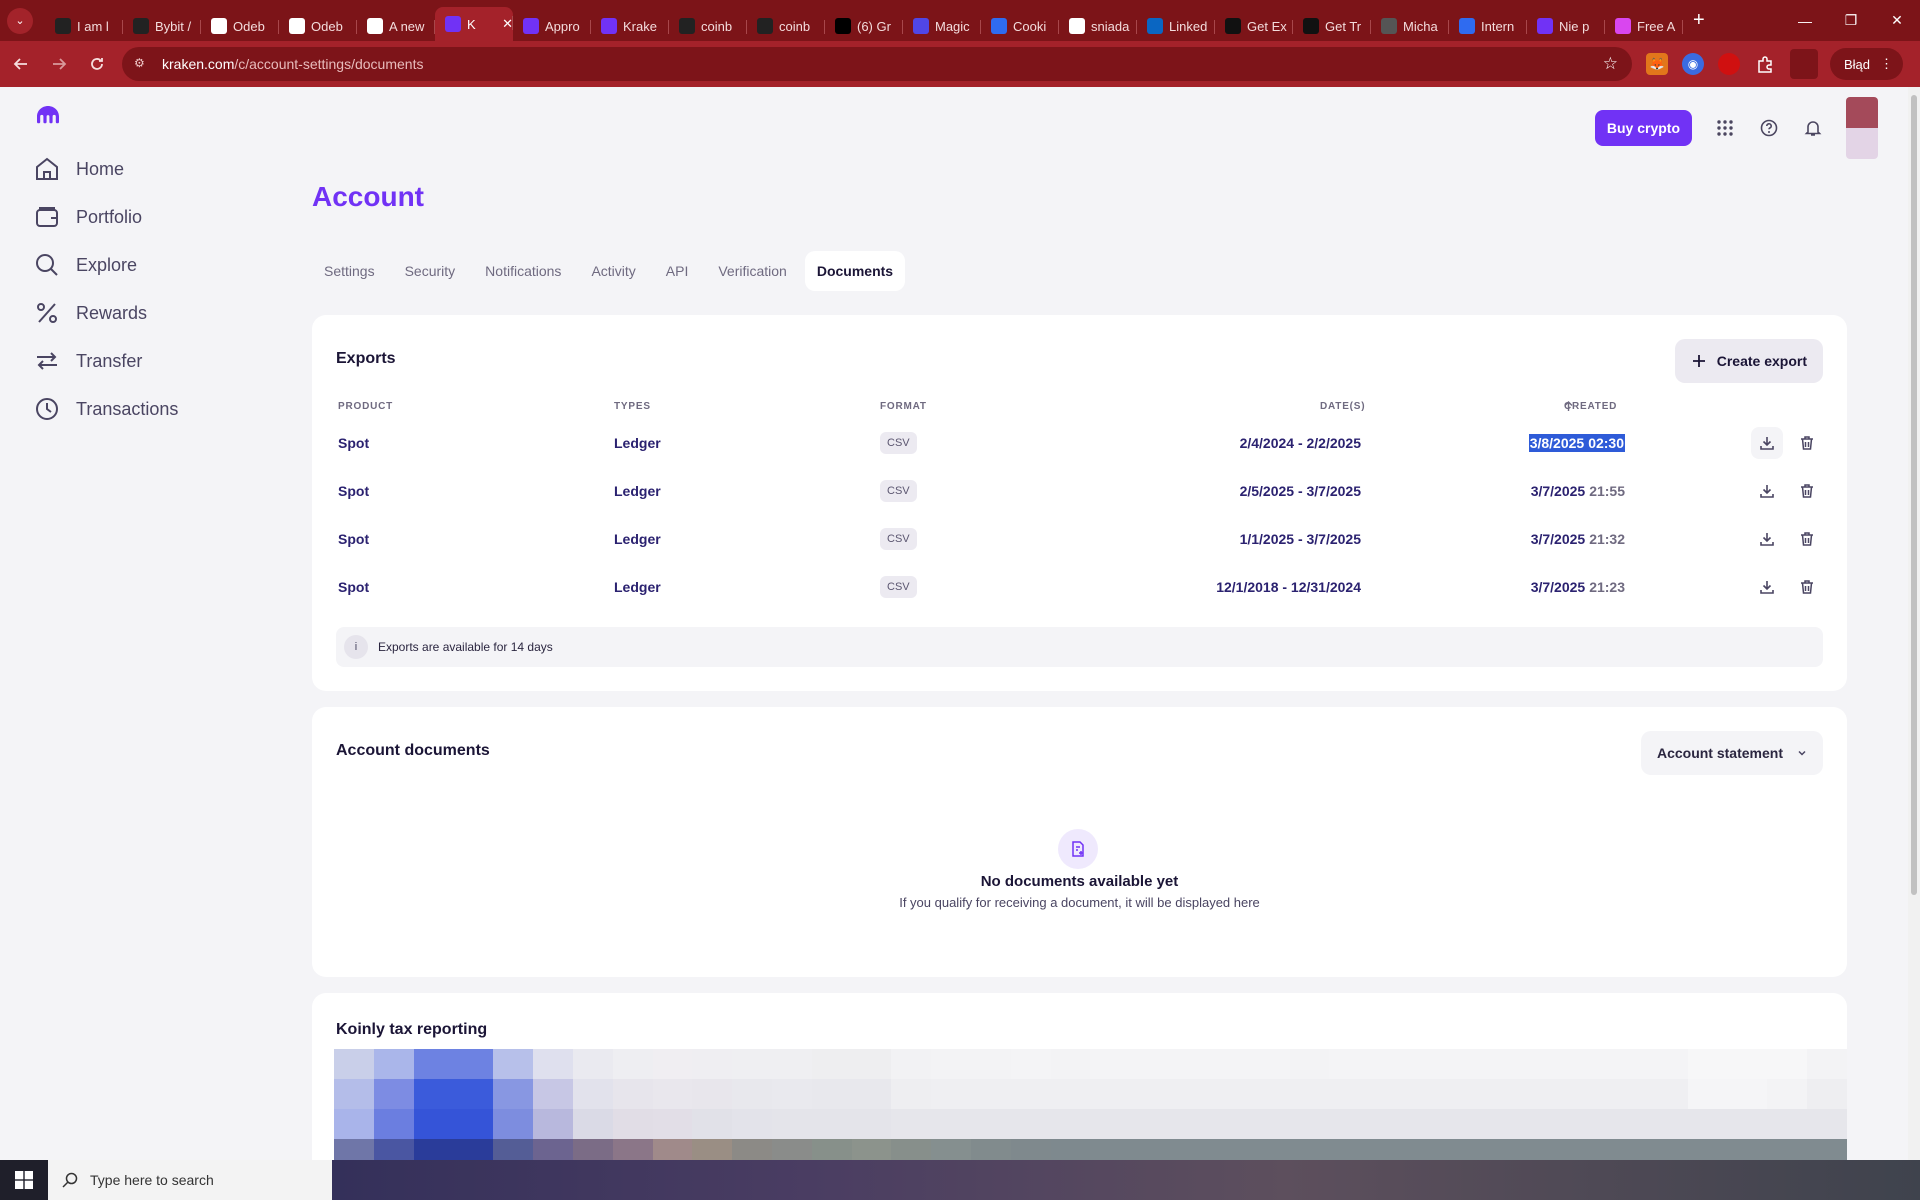  Describe the element at coordinates (20, 20) in the screenshot. I see `tab-search-button: ⌄` at that location.